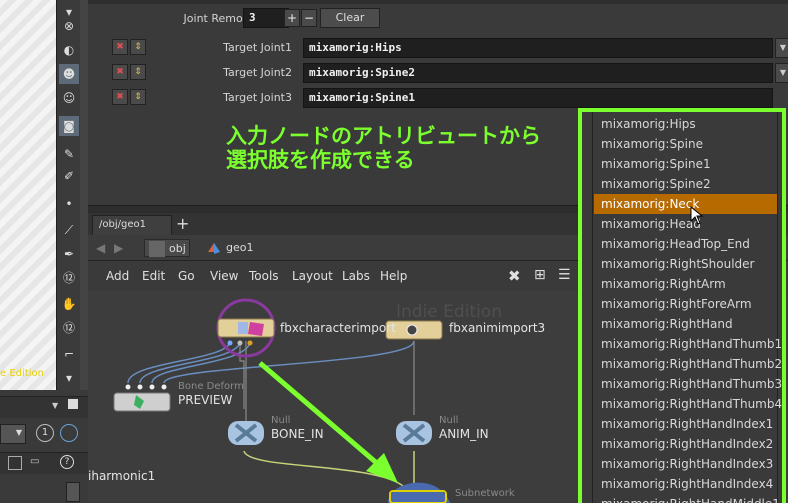 The image size is (788, 503). Describe the element at coordinates (538, 48) in the screenshot. I see `target-joint1-field: mixamorig:Hips` at that location.